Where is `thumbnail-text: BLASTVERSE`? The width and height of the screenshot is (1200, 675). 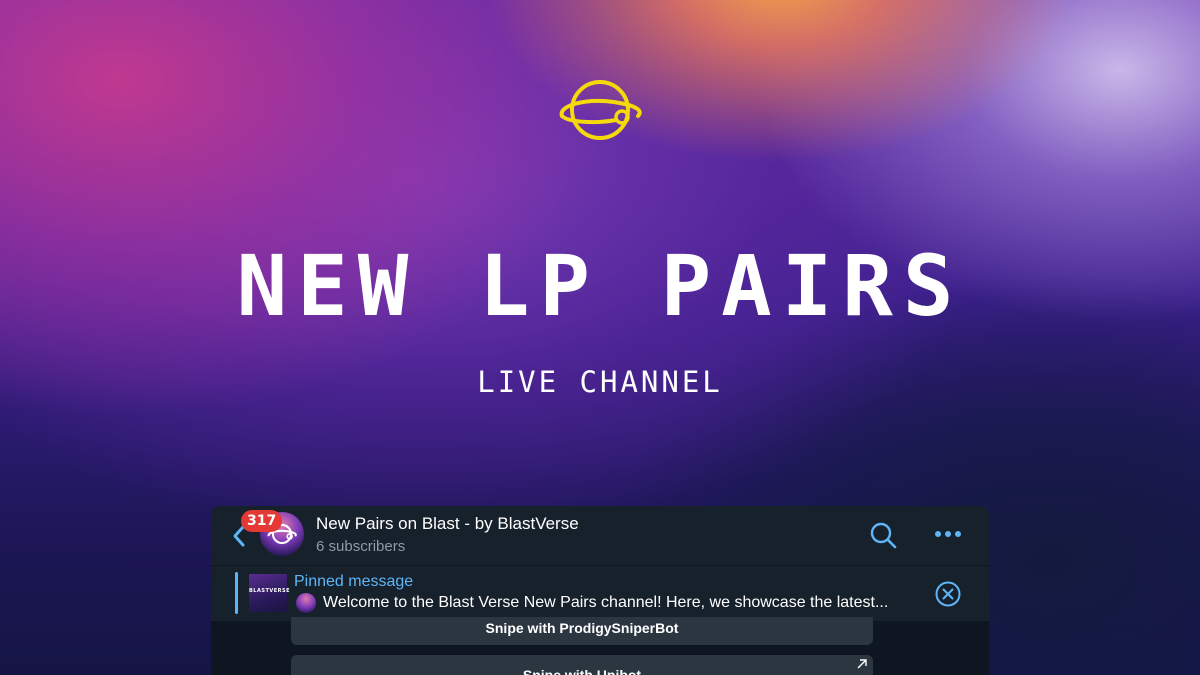
thumbnail-text: BLASTVERSE is located at coordinates (270, 591).